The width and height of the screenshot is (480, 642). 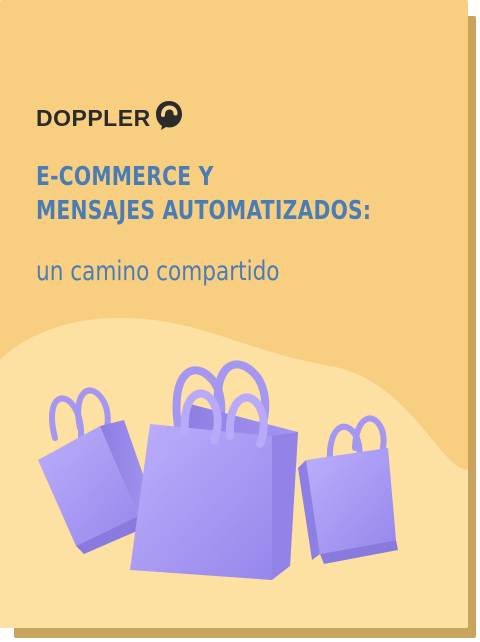 What do you see at coordinates (204, 211) in the screenshot?
I see `title-line-2: MENSAJES AUTOMATIZADOS:` at bounding box center [204, 211].